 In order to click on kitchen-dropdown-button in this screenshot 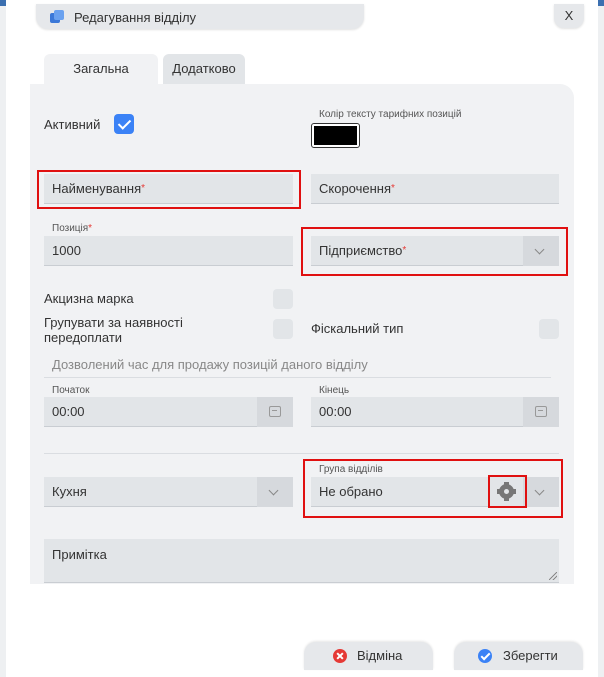, I will do `click(275, 492)`.